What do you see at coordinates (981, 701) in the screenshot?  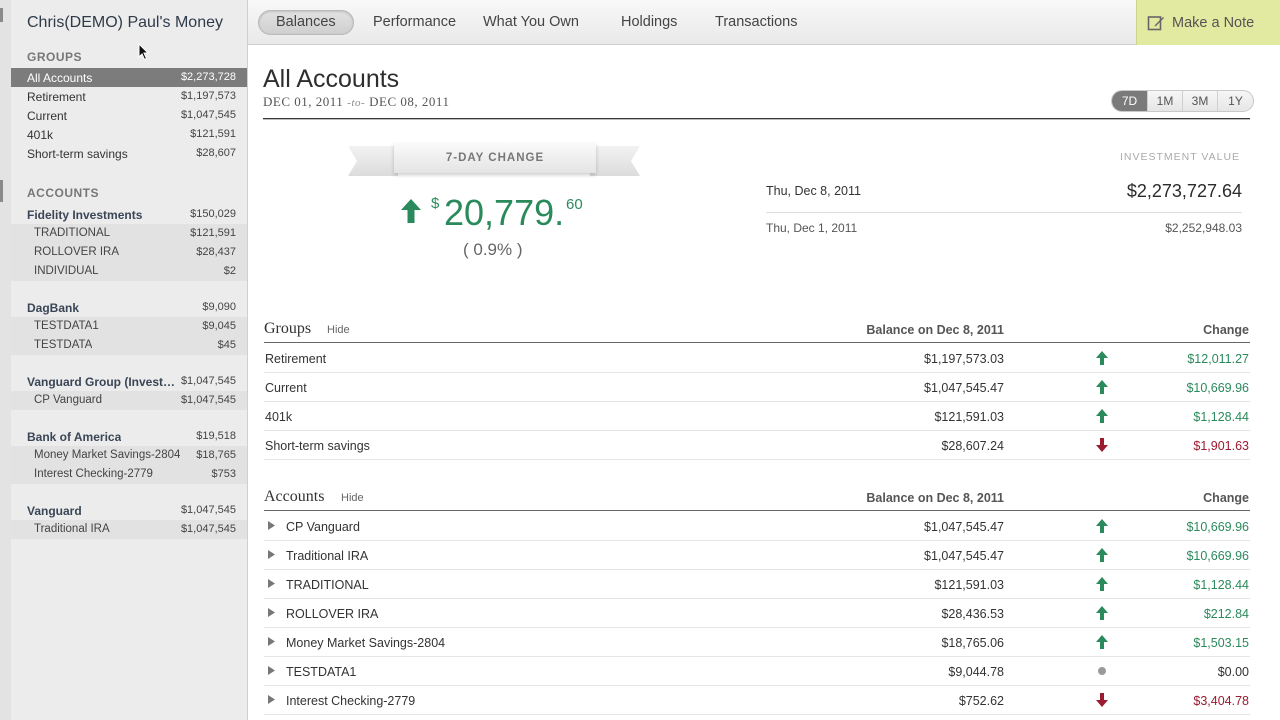 I see `row-balance: $752.62` at bounding box center [981, 701].